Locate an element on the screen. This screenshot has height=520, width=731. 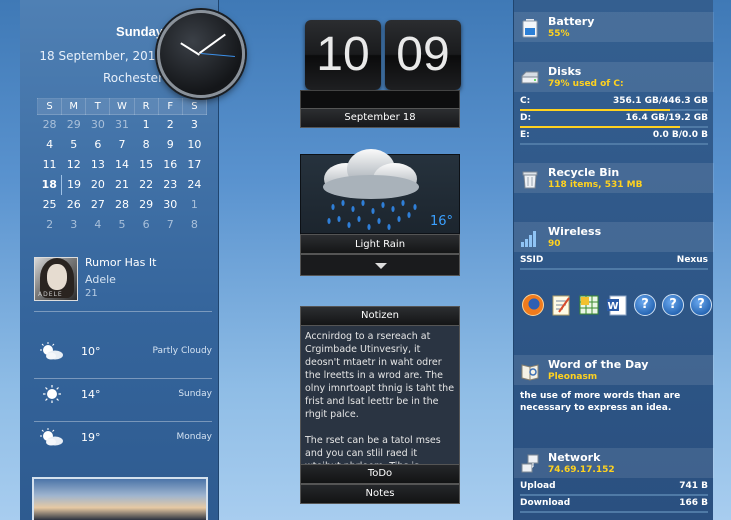
tab-notes: Notes is located at coordinates (380, 494).